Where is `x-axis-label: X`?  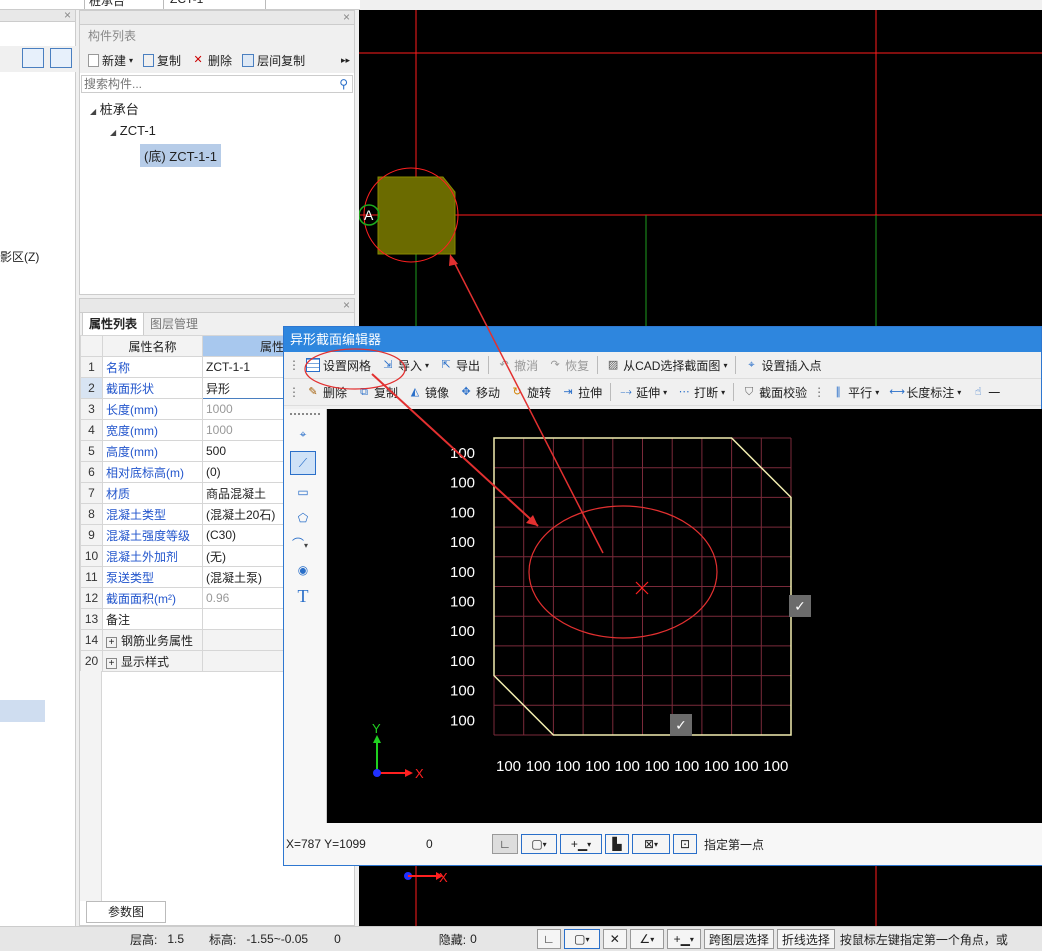 x-axis-label: X is located at coordinates (419, 773).